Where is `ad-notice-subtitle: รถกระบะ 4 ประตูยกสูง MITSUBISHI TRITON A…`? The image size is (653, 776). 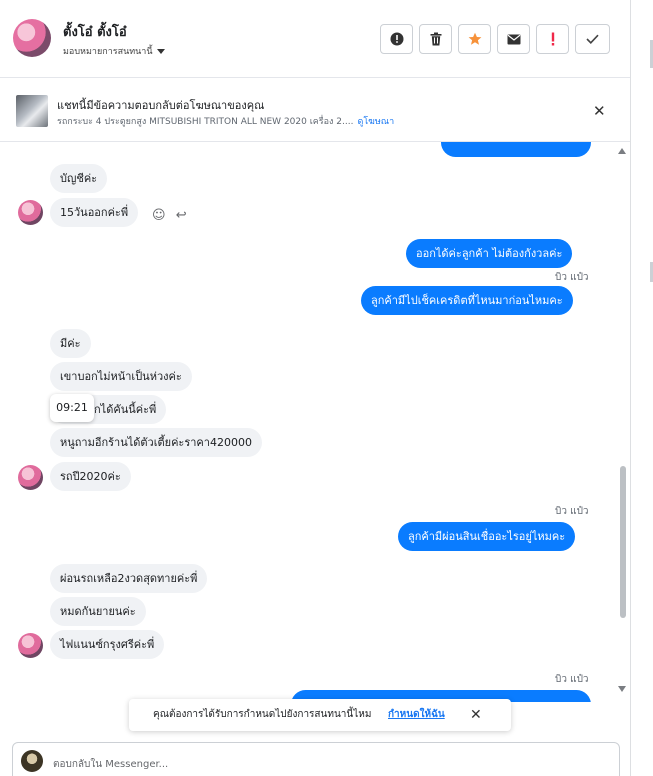
ad-notice-subtitle: รถกระบะ 4 ประตูยกสูง MITSUBISHI TRITON A… is located at coordinates (225, 121).